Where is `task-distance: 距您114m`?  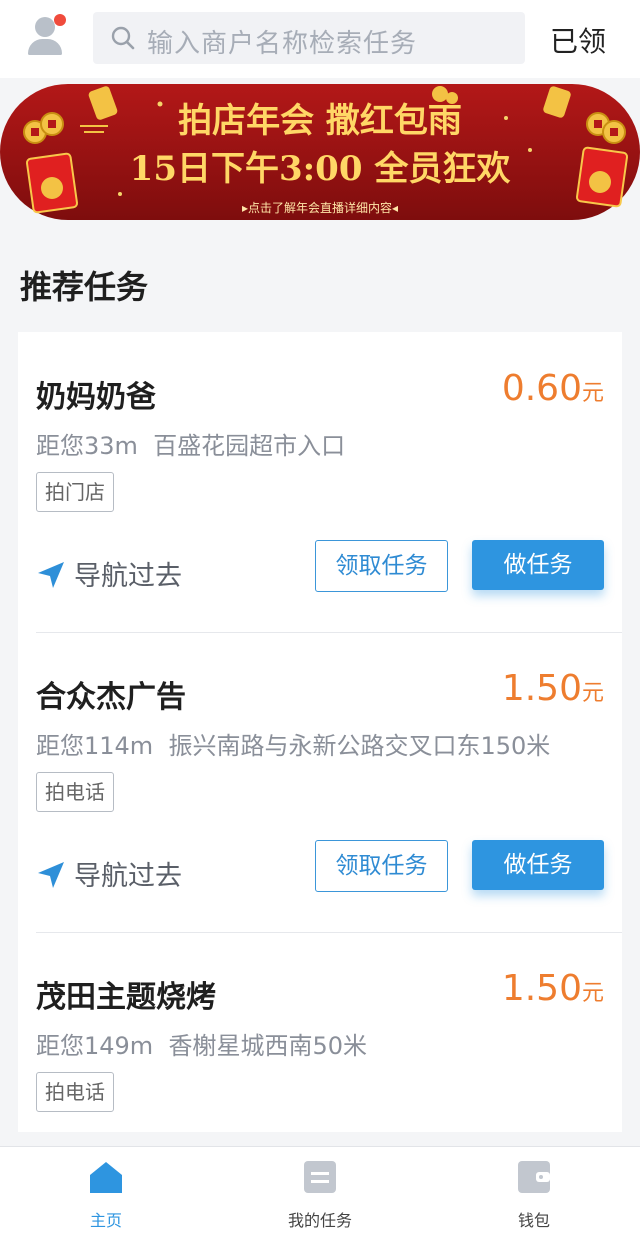
task-distance: 距您114m is located at coordinates (95, 746).